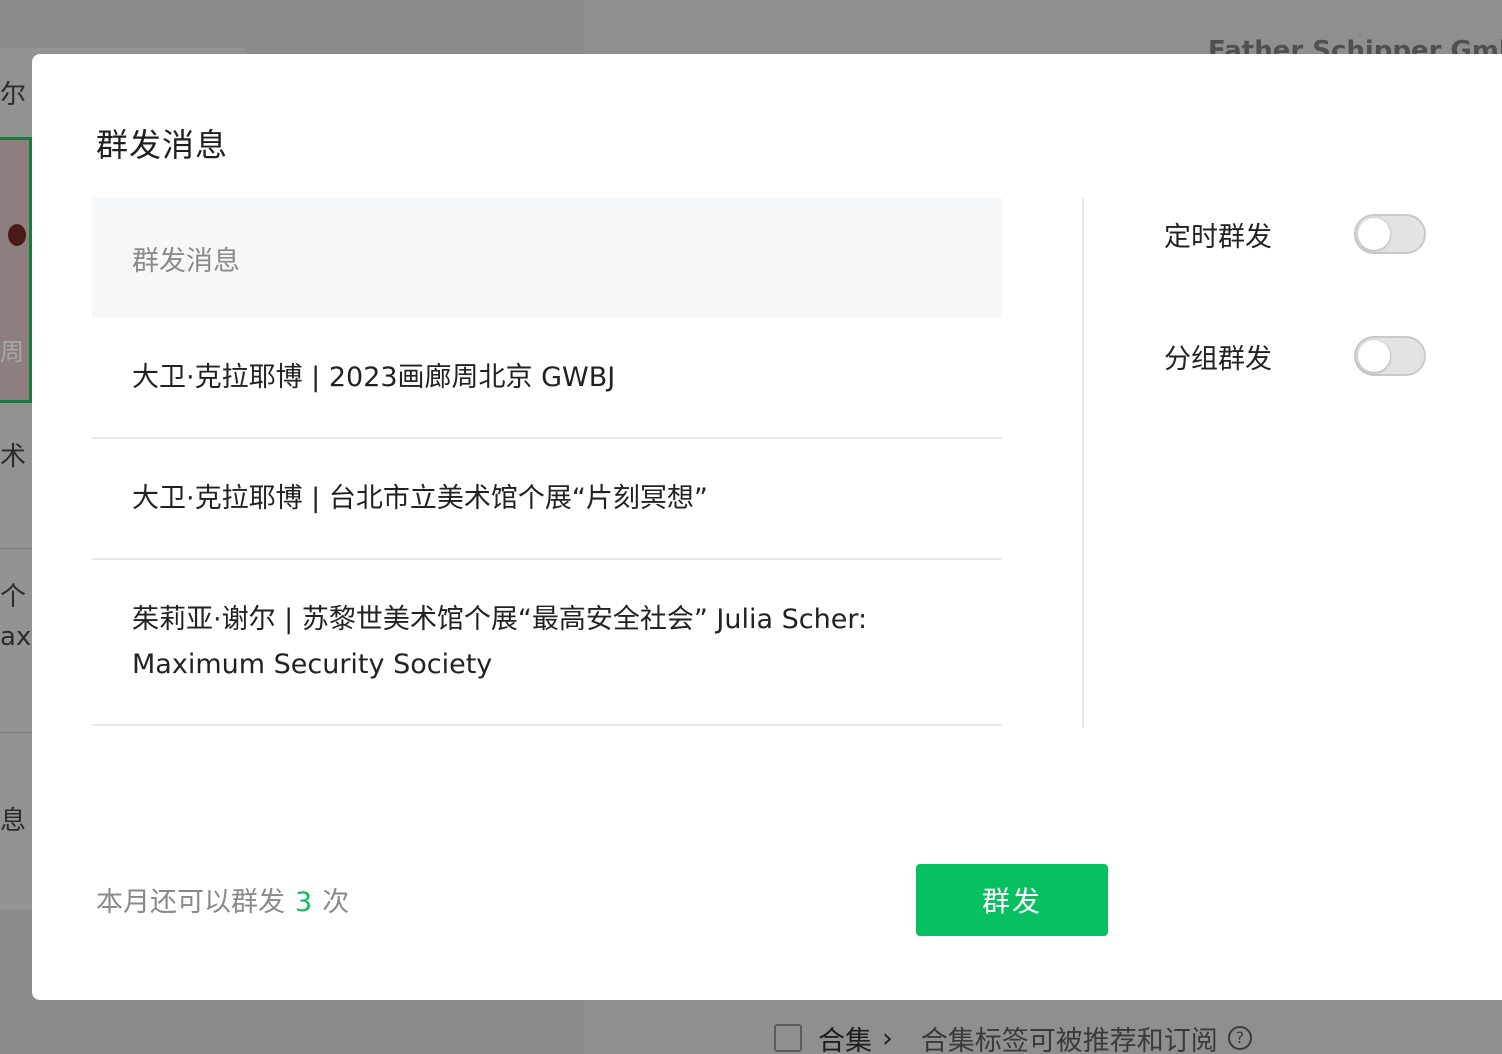 Image resolution: width=1502 pixels, height=1054 pixels. Describe the element at coordinates (17, 235) in the screenshot. I see `thumbnail-detail` at that location.